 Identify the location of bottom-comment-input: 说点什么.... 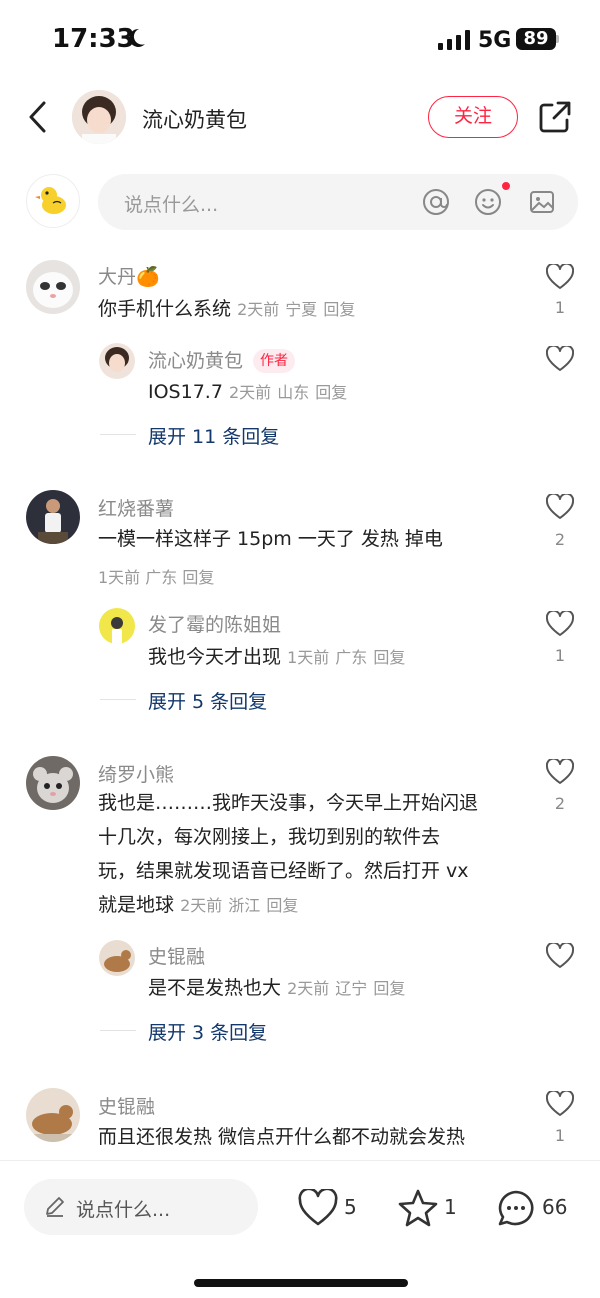
(141, 1207).